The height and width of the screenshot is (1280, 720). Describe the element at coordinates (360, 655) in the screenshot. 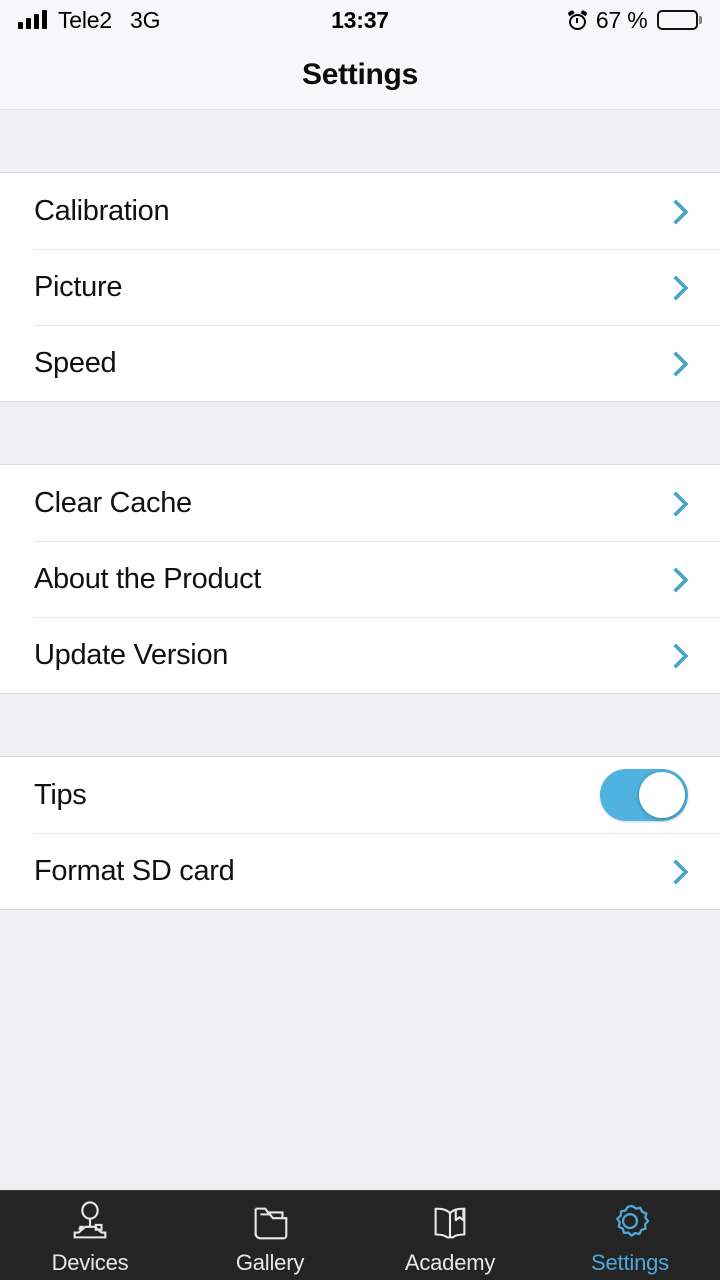

I see `settings-row-update-version: Update Version` at that location.